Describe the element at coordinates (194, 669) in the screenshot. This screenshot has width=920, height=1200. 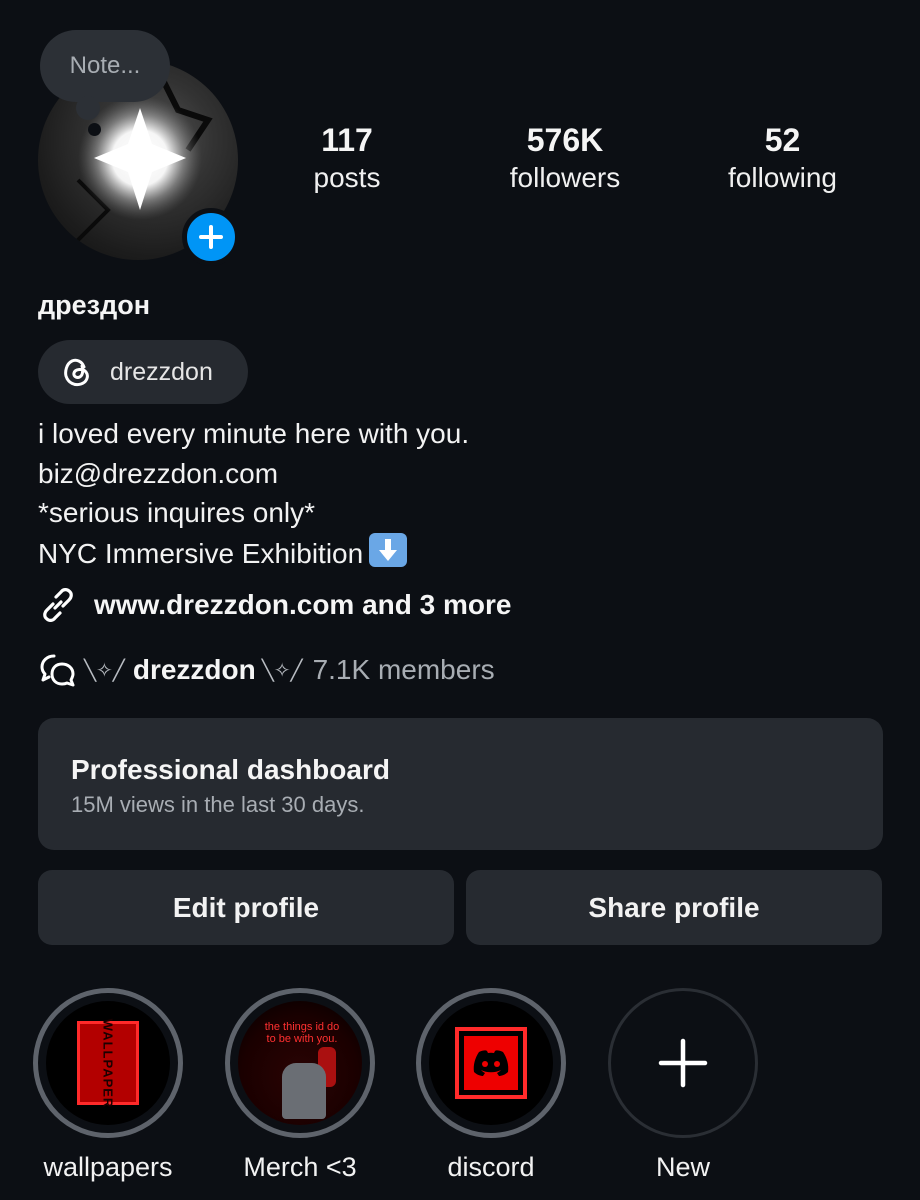
I see `channel-name: drezzdon` at that location.